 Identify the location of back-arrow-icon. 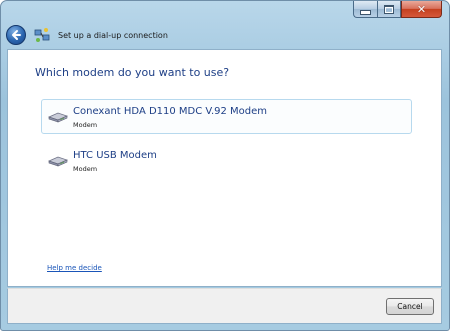
(16, 35).